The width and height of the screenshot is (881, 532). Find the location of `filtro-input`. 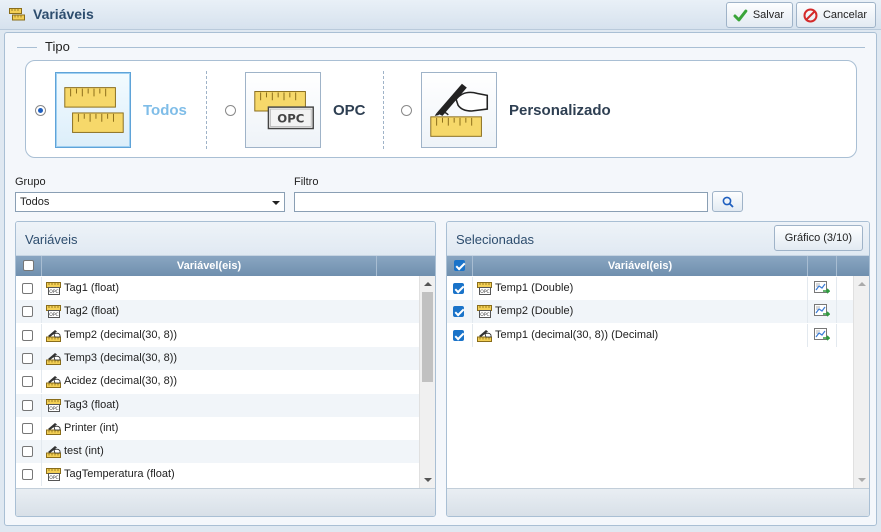

filtro-input is located at coordinates (501, 202).